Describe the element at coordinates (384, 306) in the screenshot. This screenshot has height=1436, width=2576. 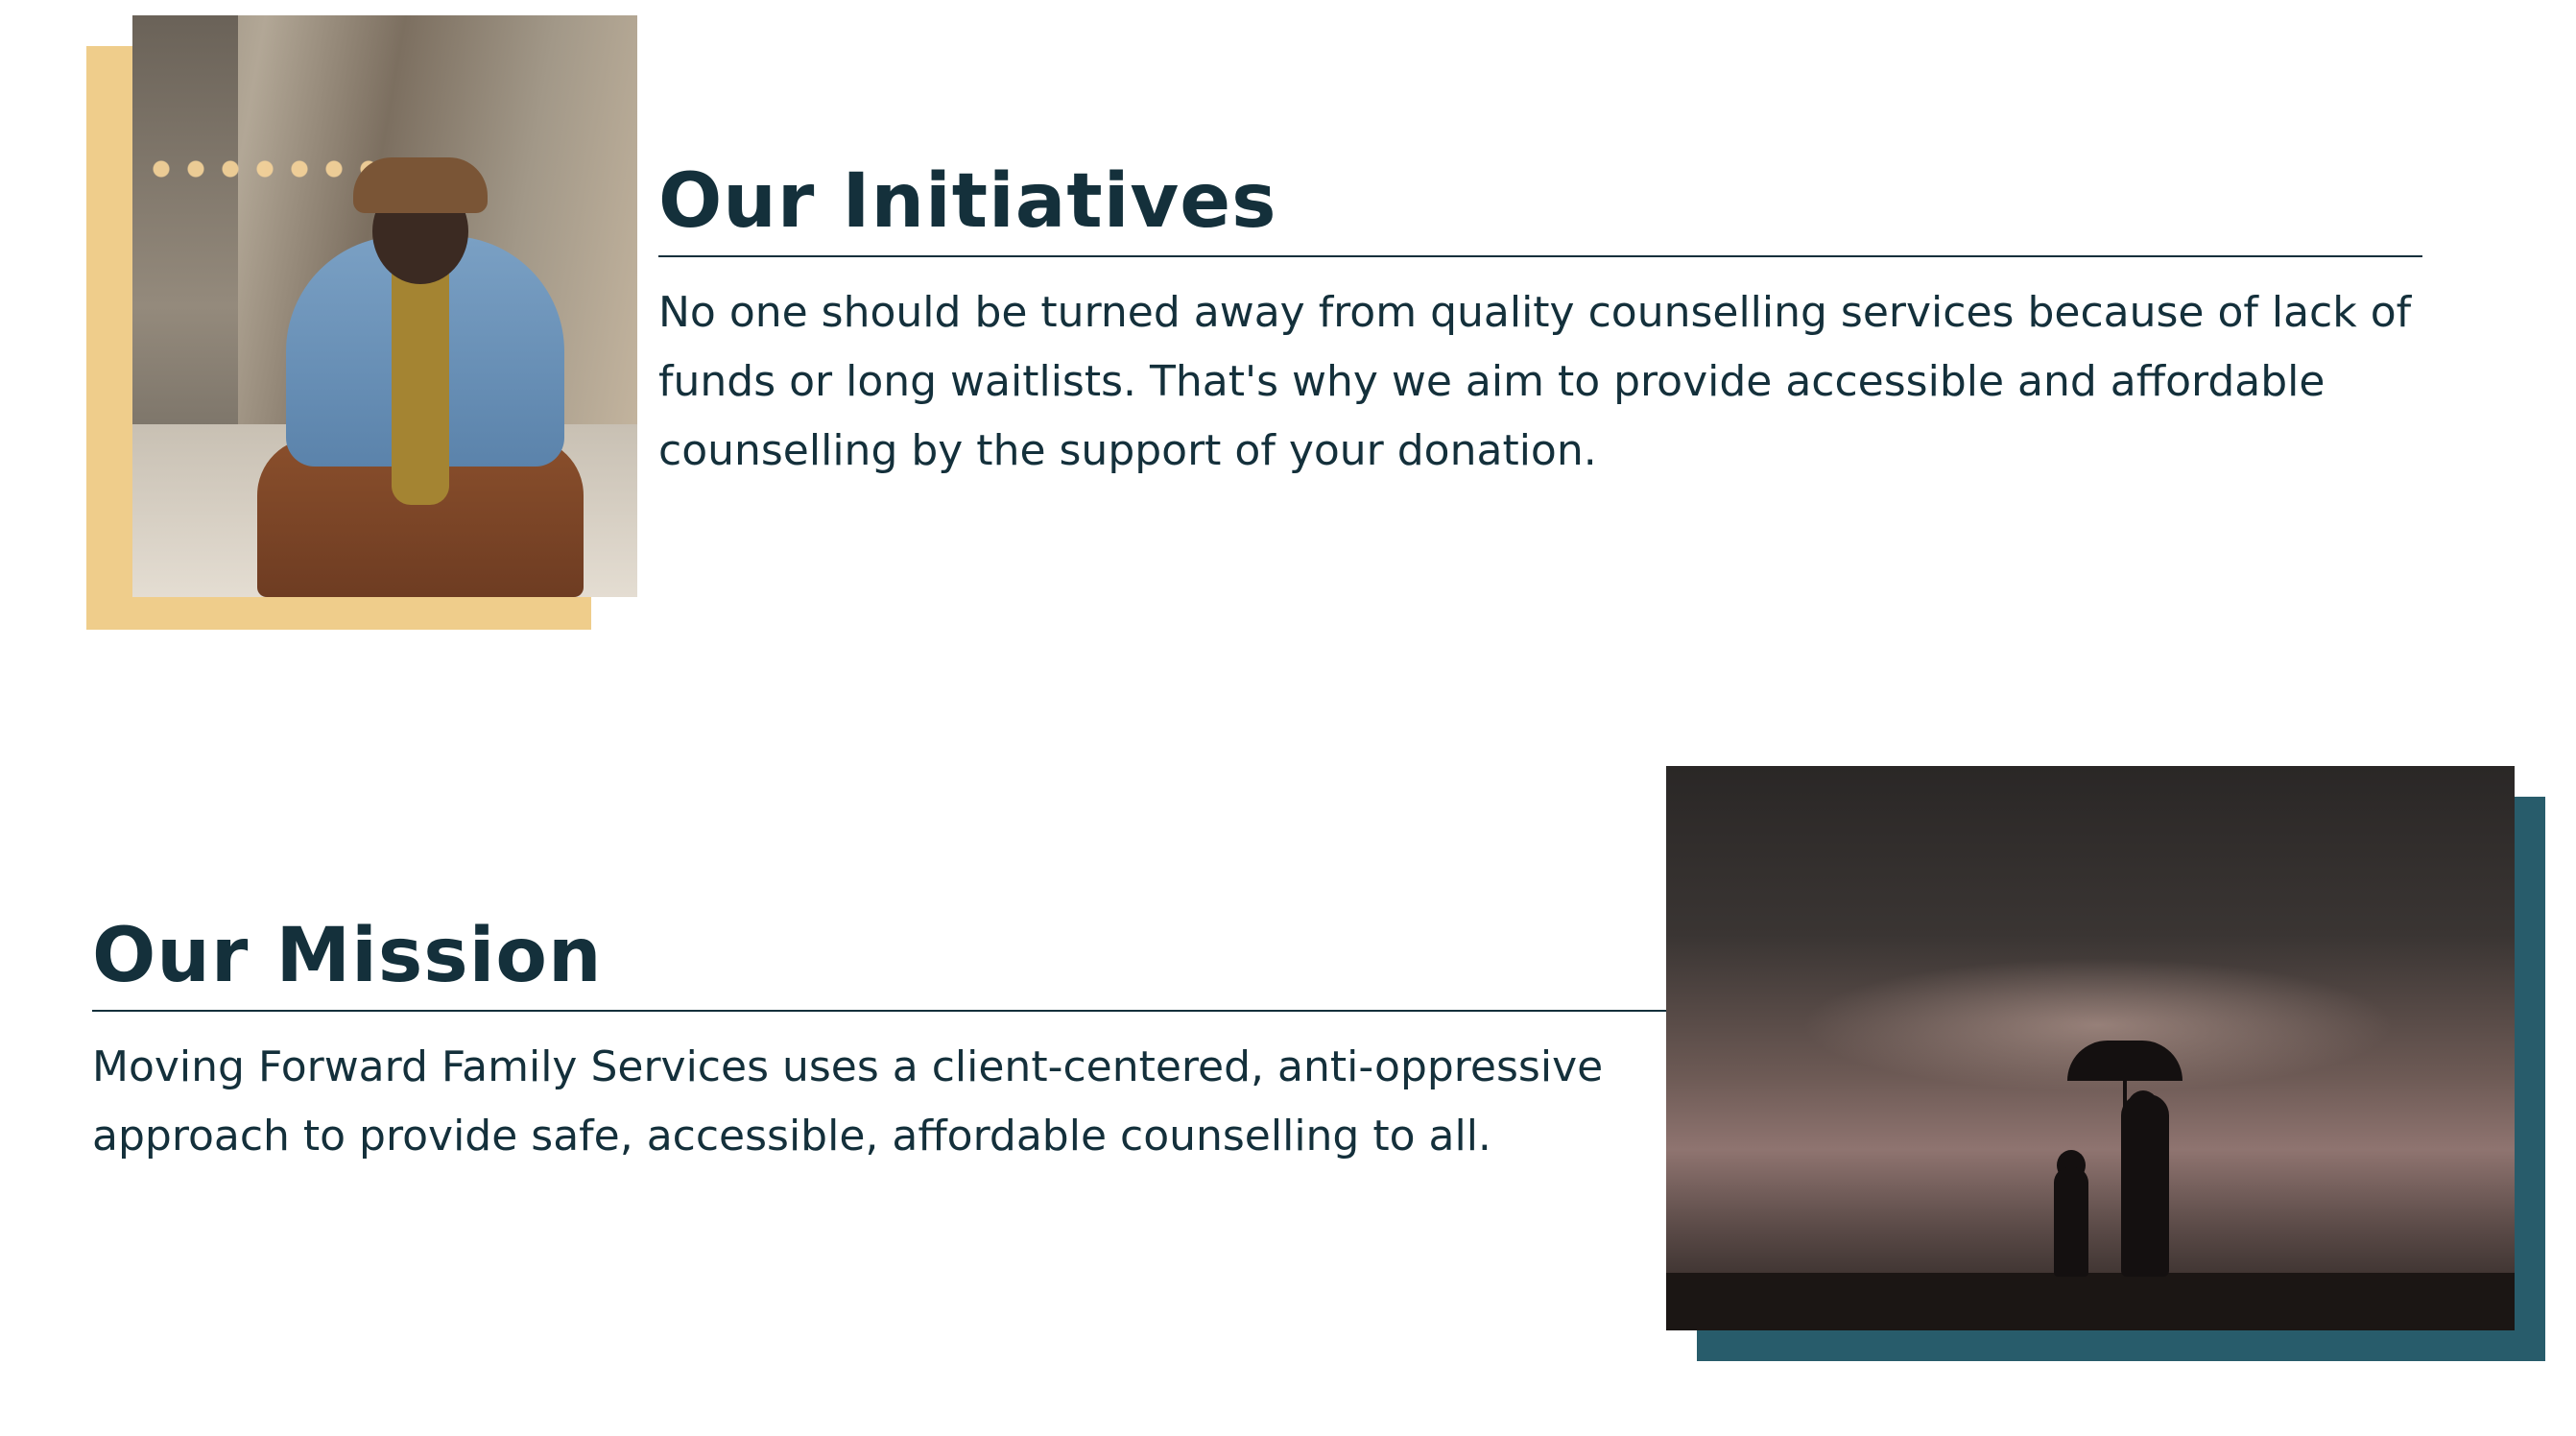
I see `initiatives-photo` at that location.